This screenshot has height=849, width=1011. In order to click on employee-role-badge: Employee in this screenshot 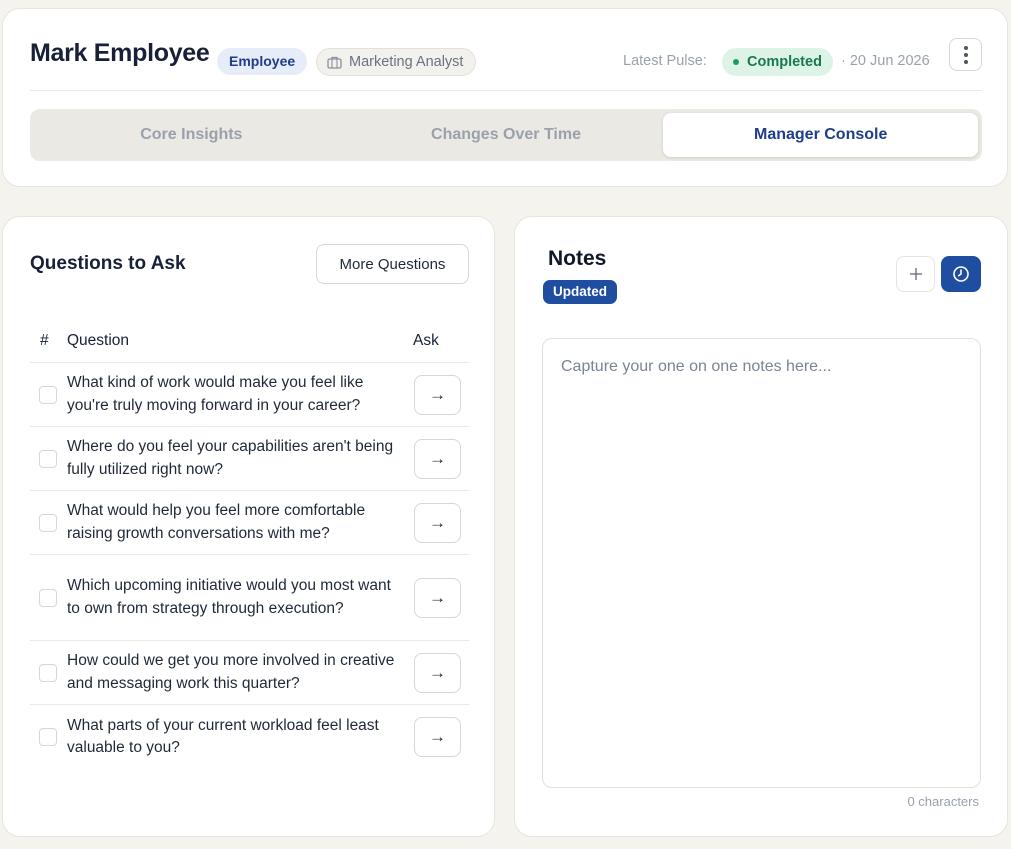, I will do `click(262, 61)`.